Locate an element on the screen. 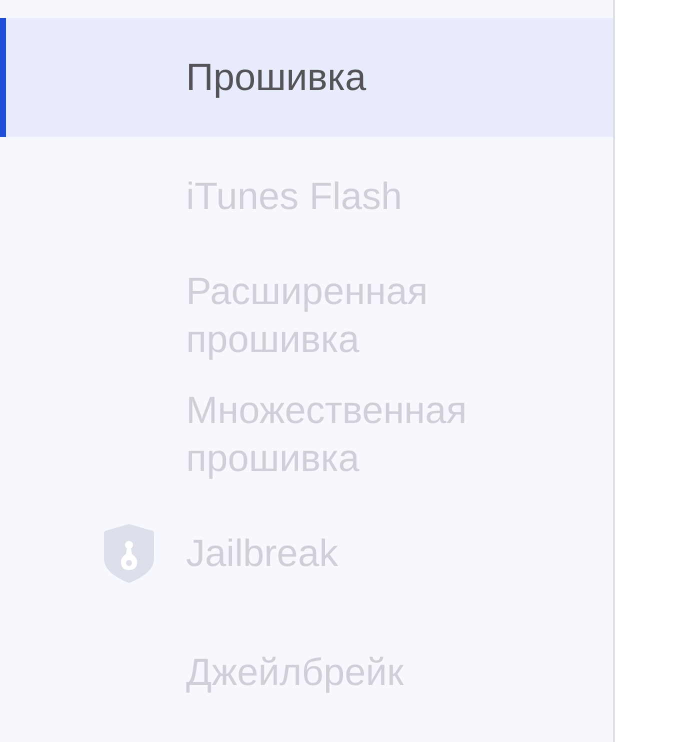 This screenshot has width=680, height=742. sidebar-item: Прошивка is located at coordinates (306, 77).